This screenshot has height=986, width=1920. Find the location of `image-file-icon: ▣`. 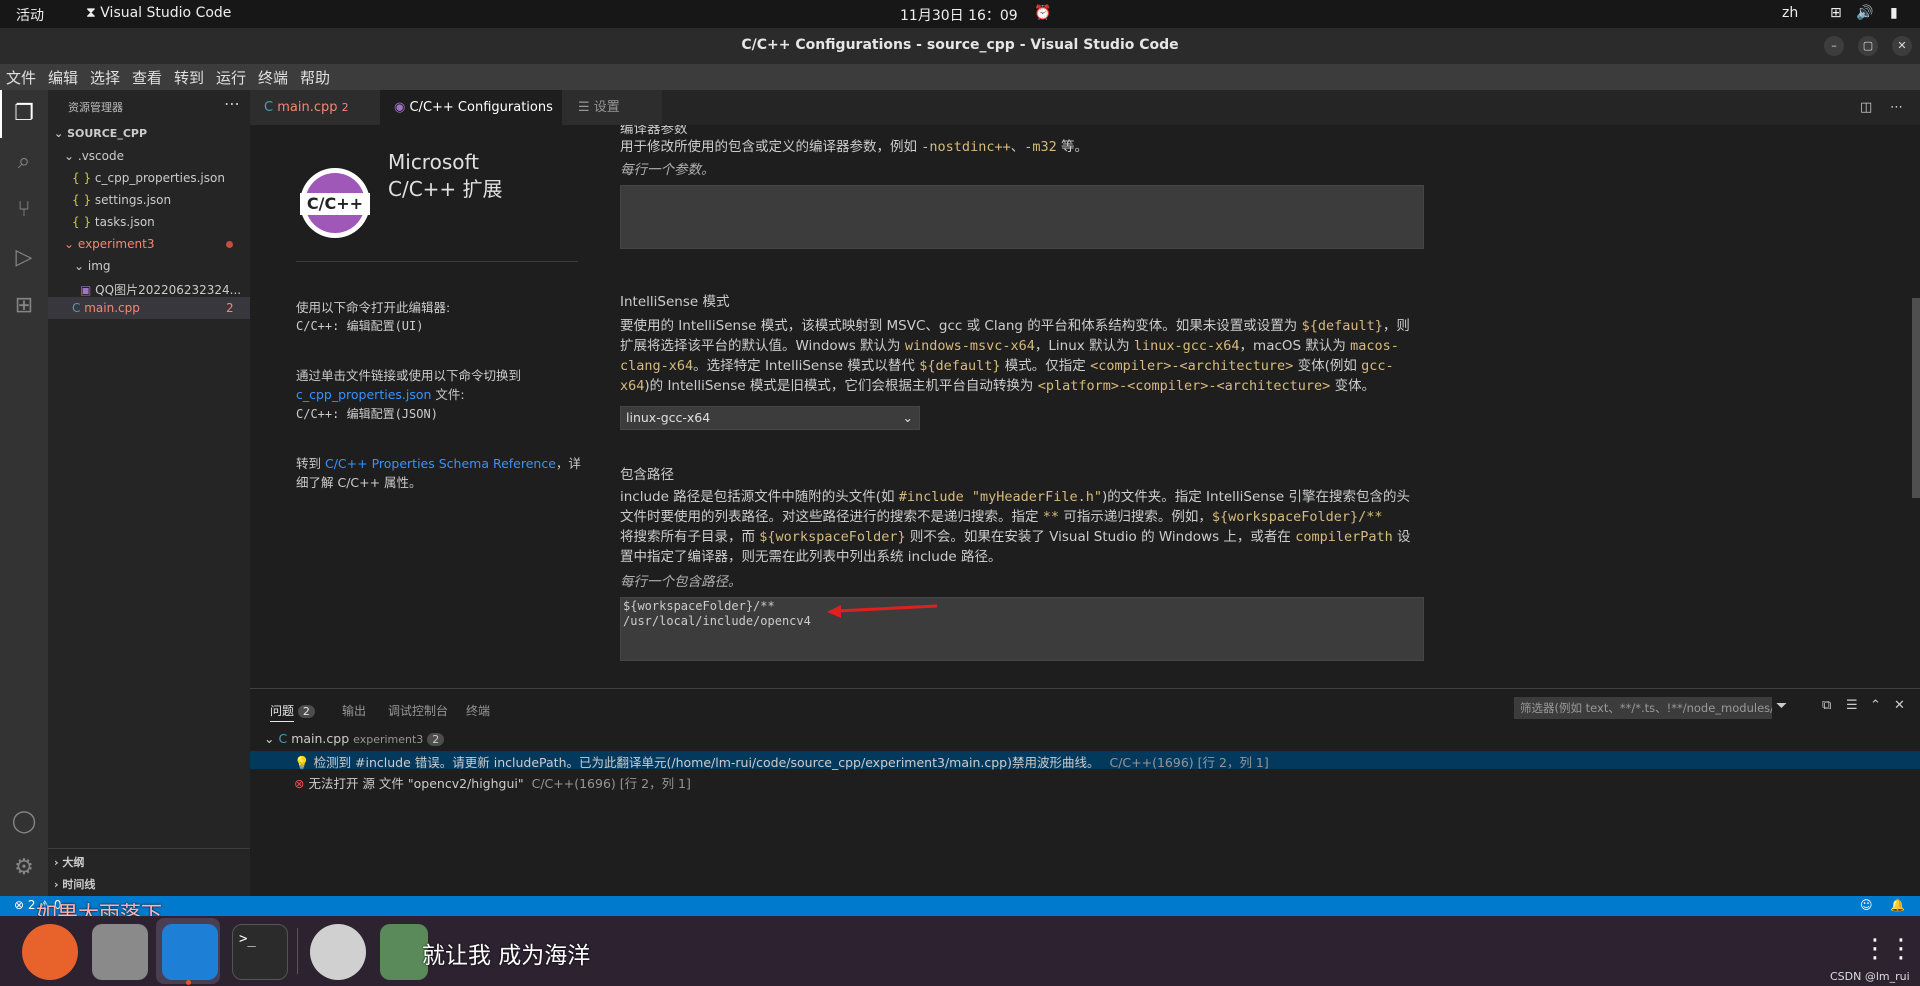

image-file-icon: ▣ is located at coordinates (86, 290).